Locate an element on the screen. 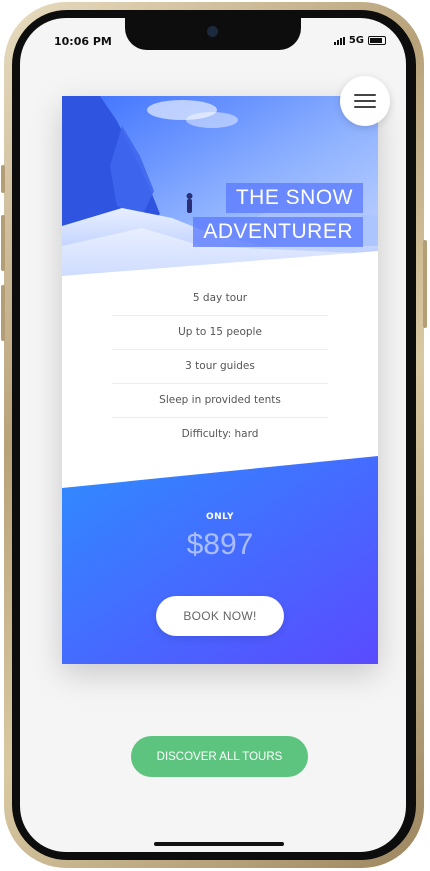 The width and height of the screenshot is (430, 871). tour-title: THE SNOW ADVENTURER is located at coordinates (278, 213).